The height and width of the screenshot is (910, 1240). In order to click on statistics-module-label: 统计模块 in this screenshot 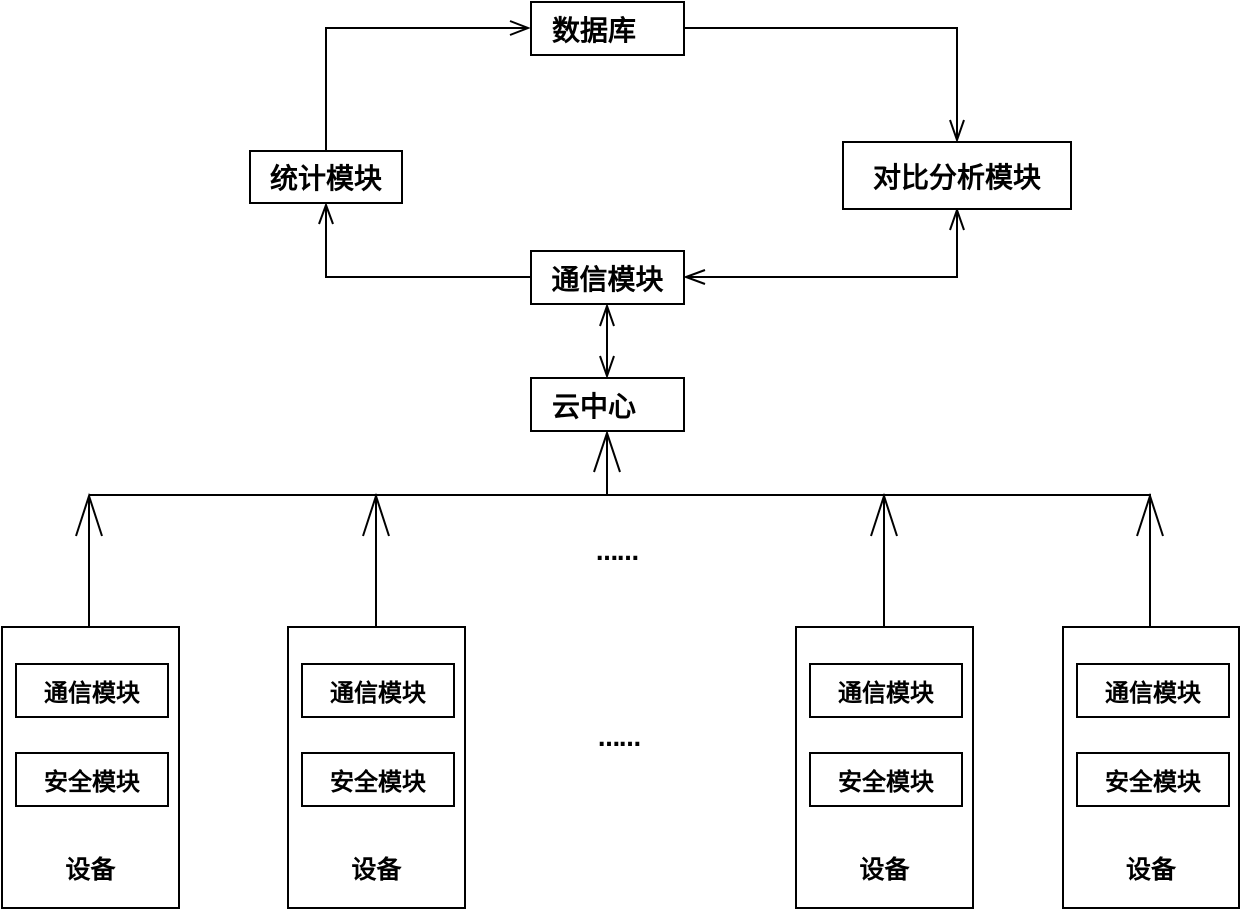, I will do `click(325, 178)`.